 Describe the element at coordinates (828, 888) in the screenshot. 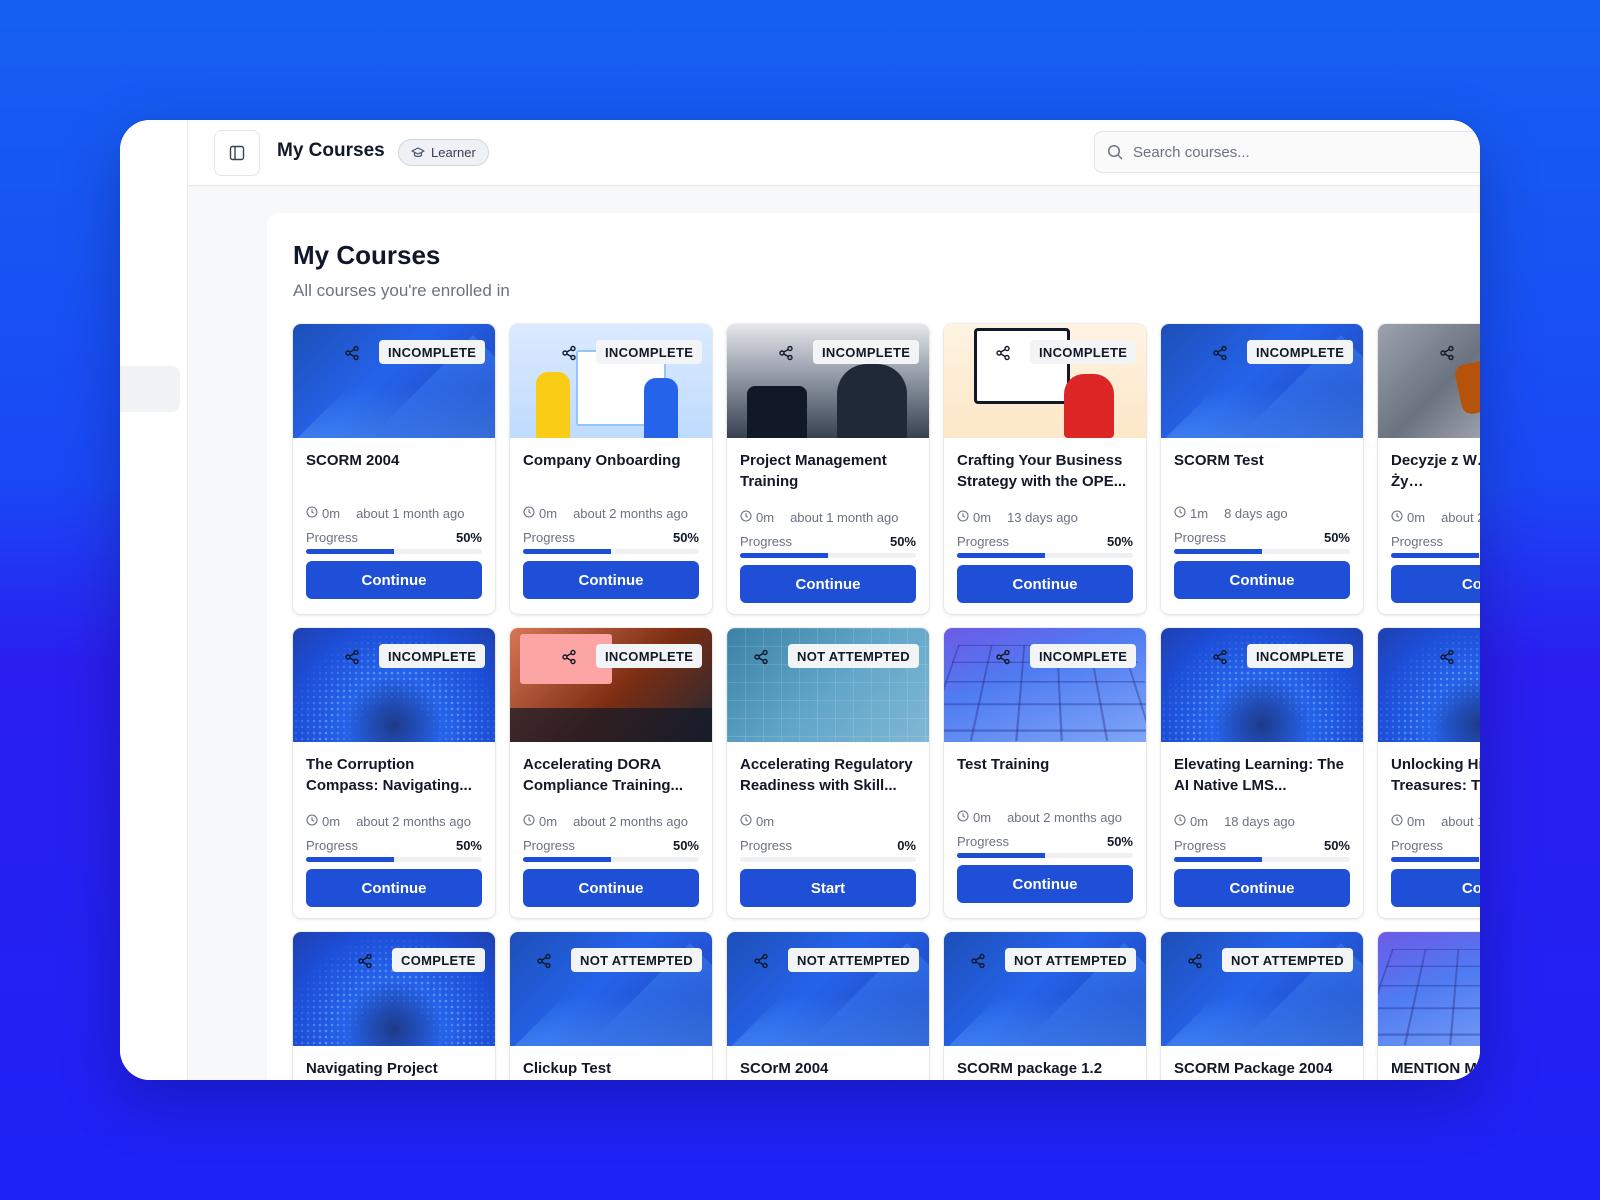

I see `start-button: Start` at that location.